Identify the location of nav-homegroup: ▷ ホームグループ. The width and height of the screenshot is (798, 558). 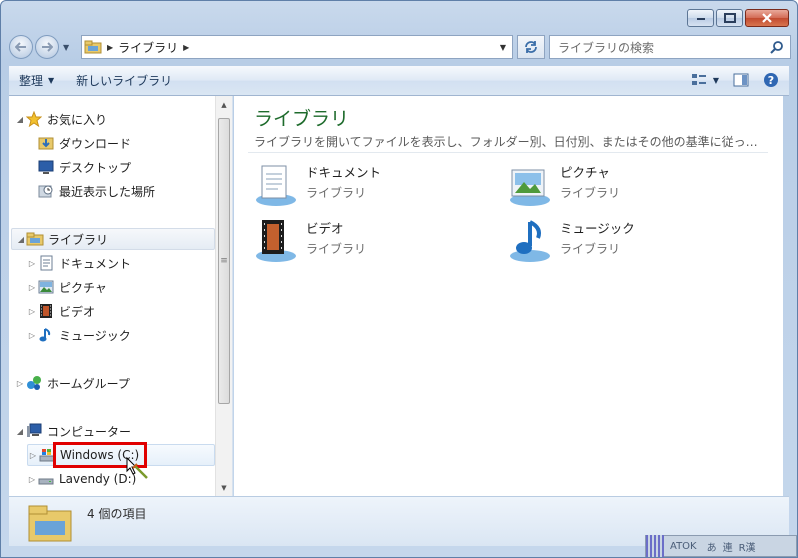
(72, 383).